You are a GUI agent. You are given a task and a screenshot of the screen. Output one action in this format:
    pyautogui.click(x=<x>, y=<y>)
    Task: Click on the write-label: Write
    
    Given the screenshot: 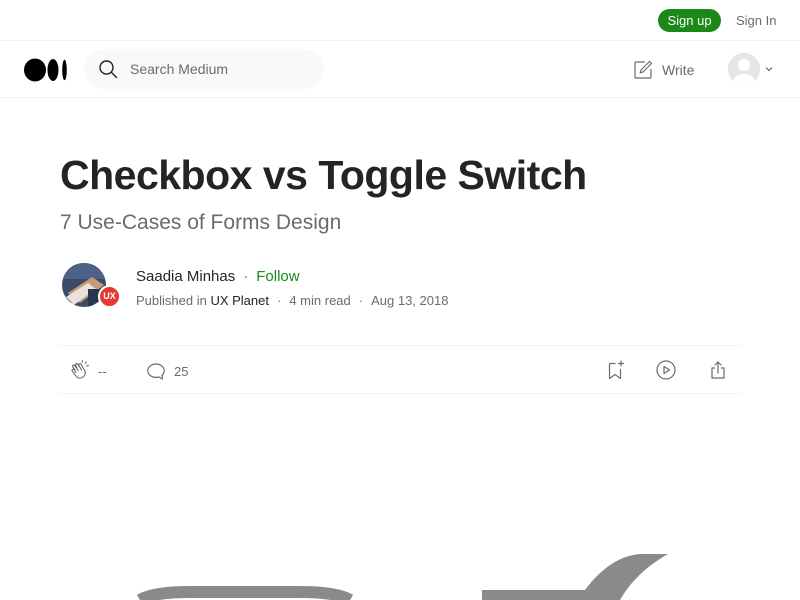 What is the action you would take?
    pyautogui.click(x=678, y=70)
    